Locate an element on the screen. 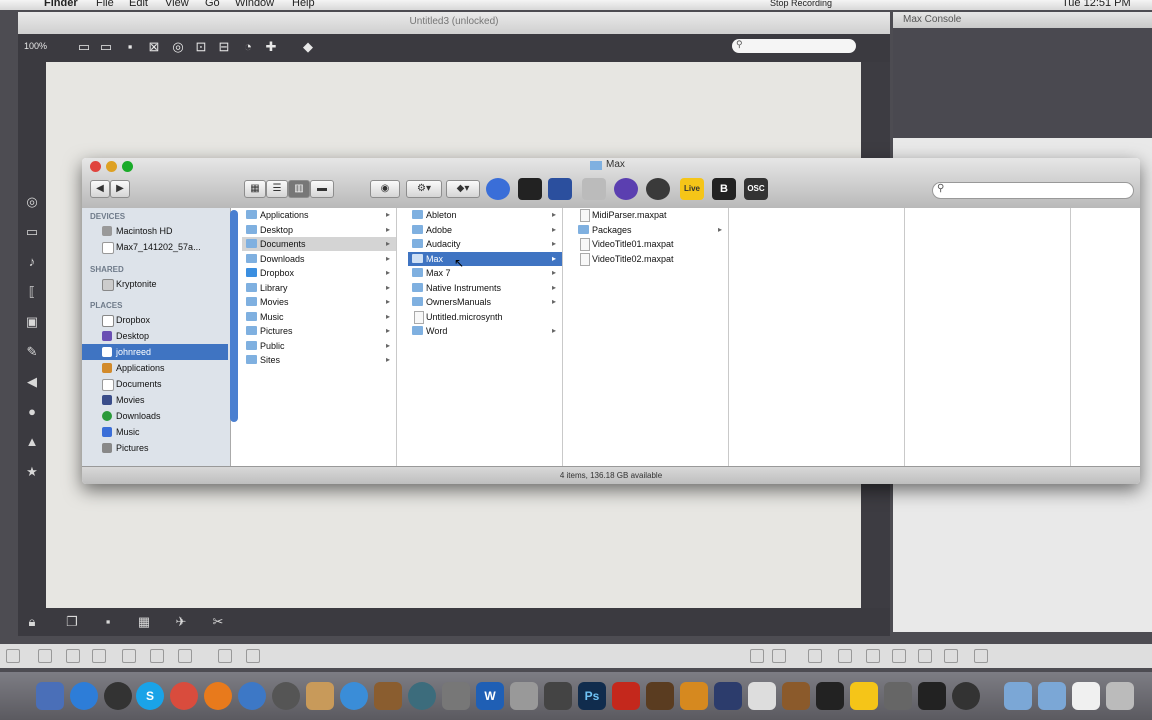 The width and height of the screenshot is (1152, 720). skype-dock-icon: S is located at coordinates (150, 696).